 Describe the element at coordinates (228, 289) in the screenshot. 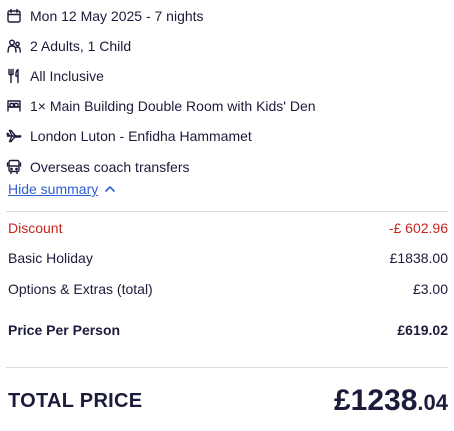

I see `price-row-options-extras: Options & Extras (total) £3.00` at that location.